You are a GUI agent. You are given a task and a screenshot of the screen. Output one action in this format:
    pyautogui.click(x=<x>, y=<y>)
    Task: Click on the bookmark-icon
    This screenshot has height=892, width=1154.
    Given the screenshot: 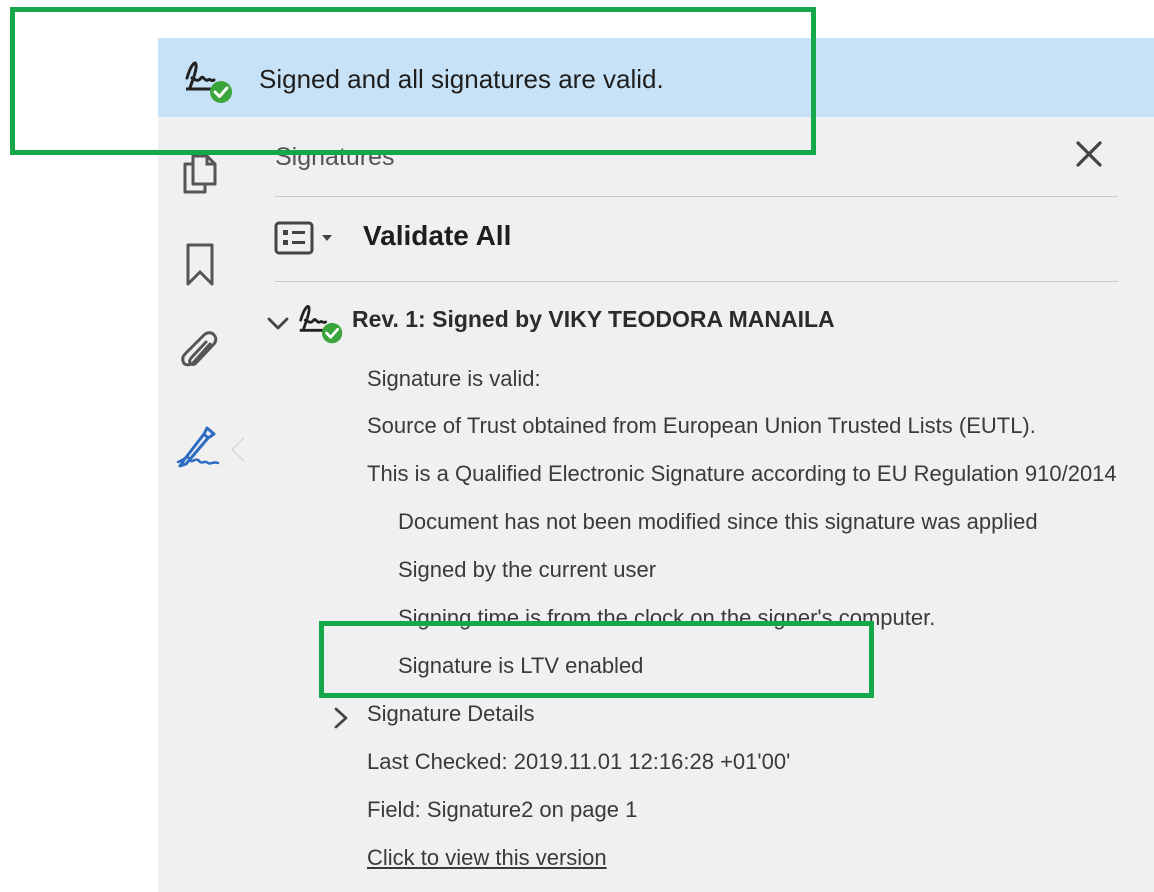 What is the action you would take?
    pyautogui.click(x=200, y=265)
    